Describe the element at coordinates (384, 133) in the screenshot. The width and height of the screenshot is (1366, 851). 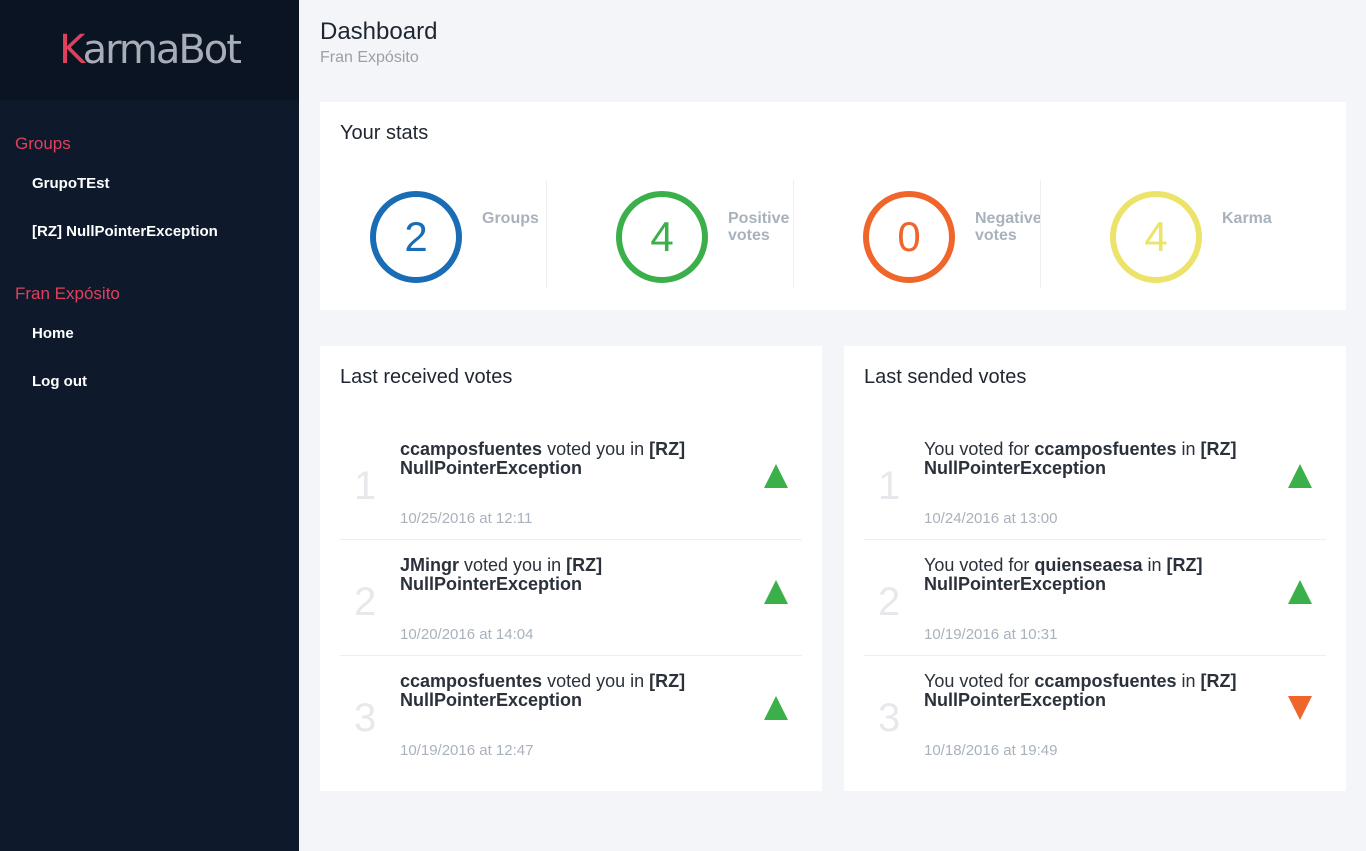
I see `stats-title: Your stats` at that location.